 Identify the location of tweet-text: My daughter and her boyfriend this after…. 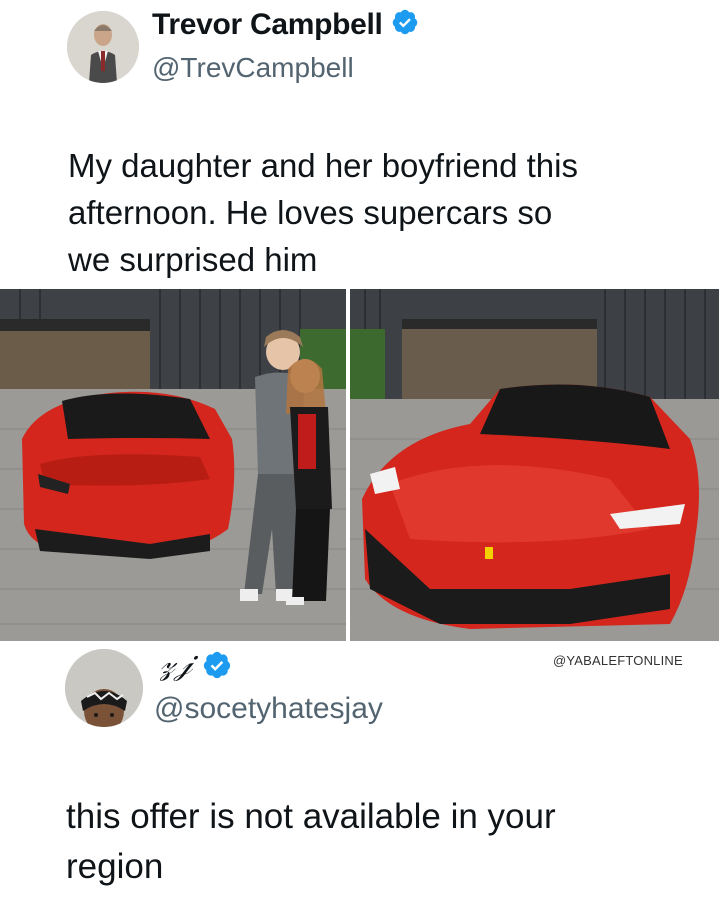
(323, 212).